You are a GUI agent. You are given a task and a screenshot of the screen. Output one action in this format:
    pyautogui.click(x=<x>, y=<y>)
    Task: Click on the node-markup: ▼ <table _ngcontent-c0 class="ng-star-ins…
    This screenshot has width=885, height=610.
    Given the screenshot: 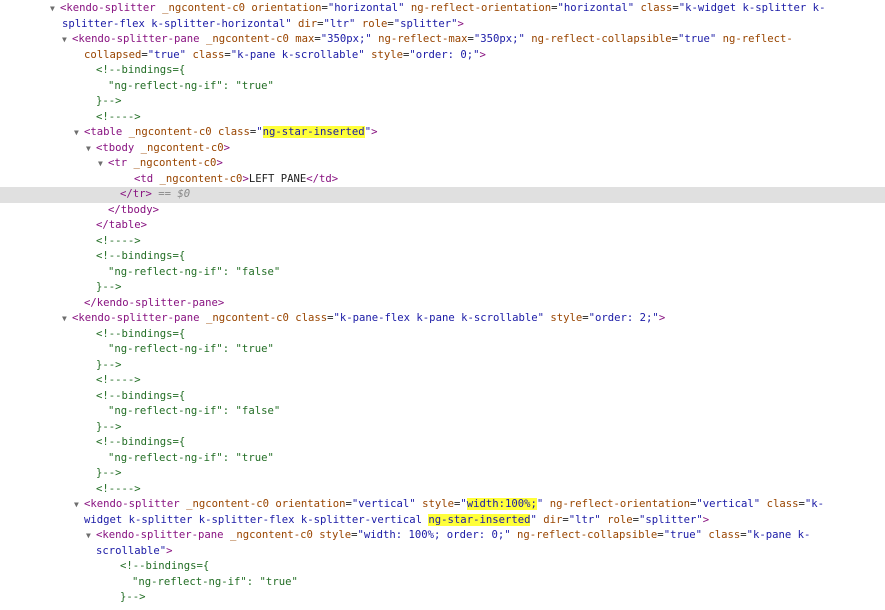 What is the action you would take?
    pyautogui.click(x=225, y=133)
    